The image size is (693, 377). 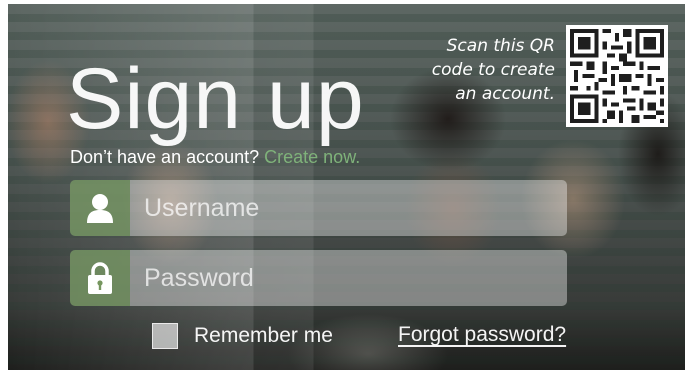 What do you see at coordinates (500, 46) in the screenshot?
I see `qr-instructions-line: Scan this QR` at bounding box center [500, 46].